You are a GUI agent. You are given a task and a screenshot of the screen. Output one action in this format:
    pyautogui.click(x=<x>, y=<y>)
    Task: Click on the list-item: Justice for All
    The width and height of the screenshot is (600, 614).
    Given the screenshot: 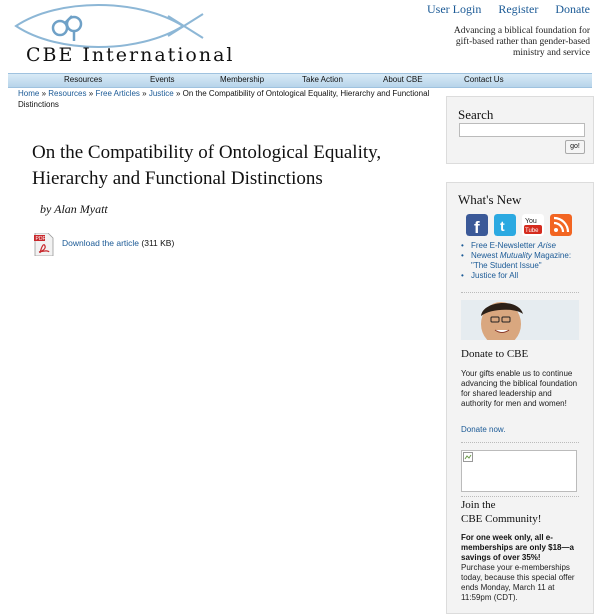 What is the action you would take?
    pyautogui.click(x=525, y=276)
    